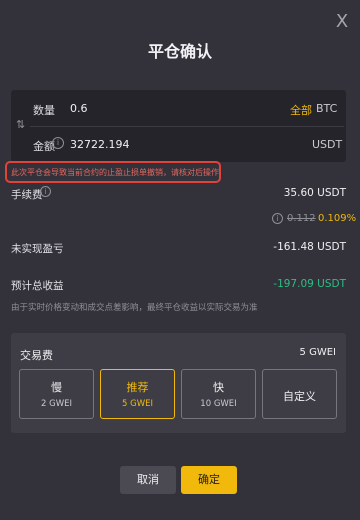 The height and width of the screenshot is (520, 360). What do you see at coordinates (56, 404) in the screenshot?
I see `gas-option-value: 2 GWEI` at bounding box center [56, 404].